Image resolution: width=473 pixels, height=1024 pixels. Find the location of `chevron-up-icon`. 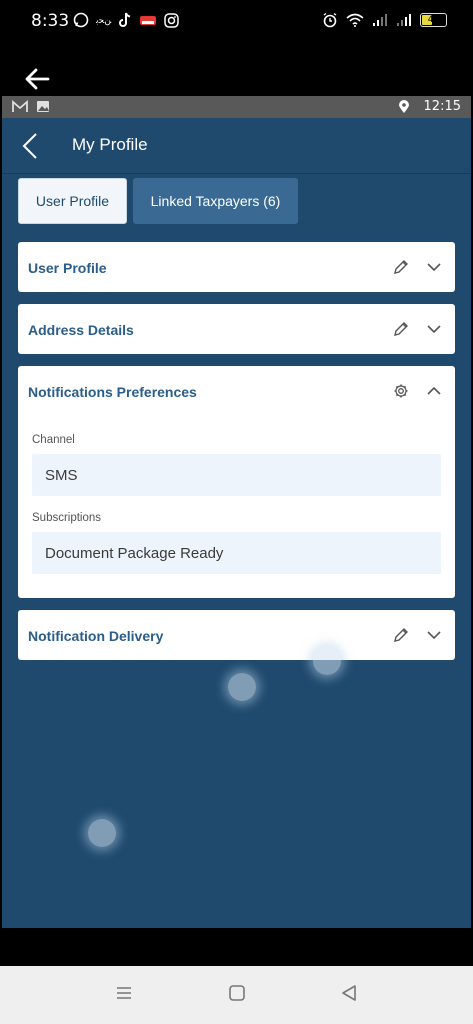

chevron-up-icon is located at coordinates (434, 391).